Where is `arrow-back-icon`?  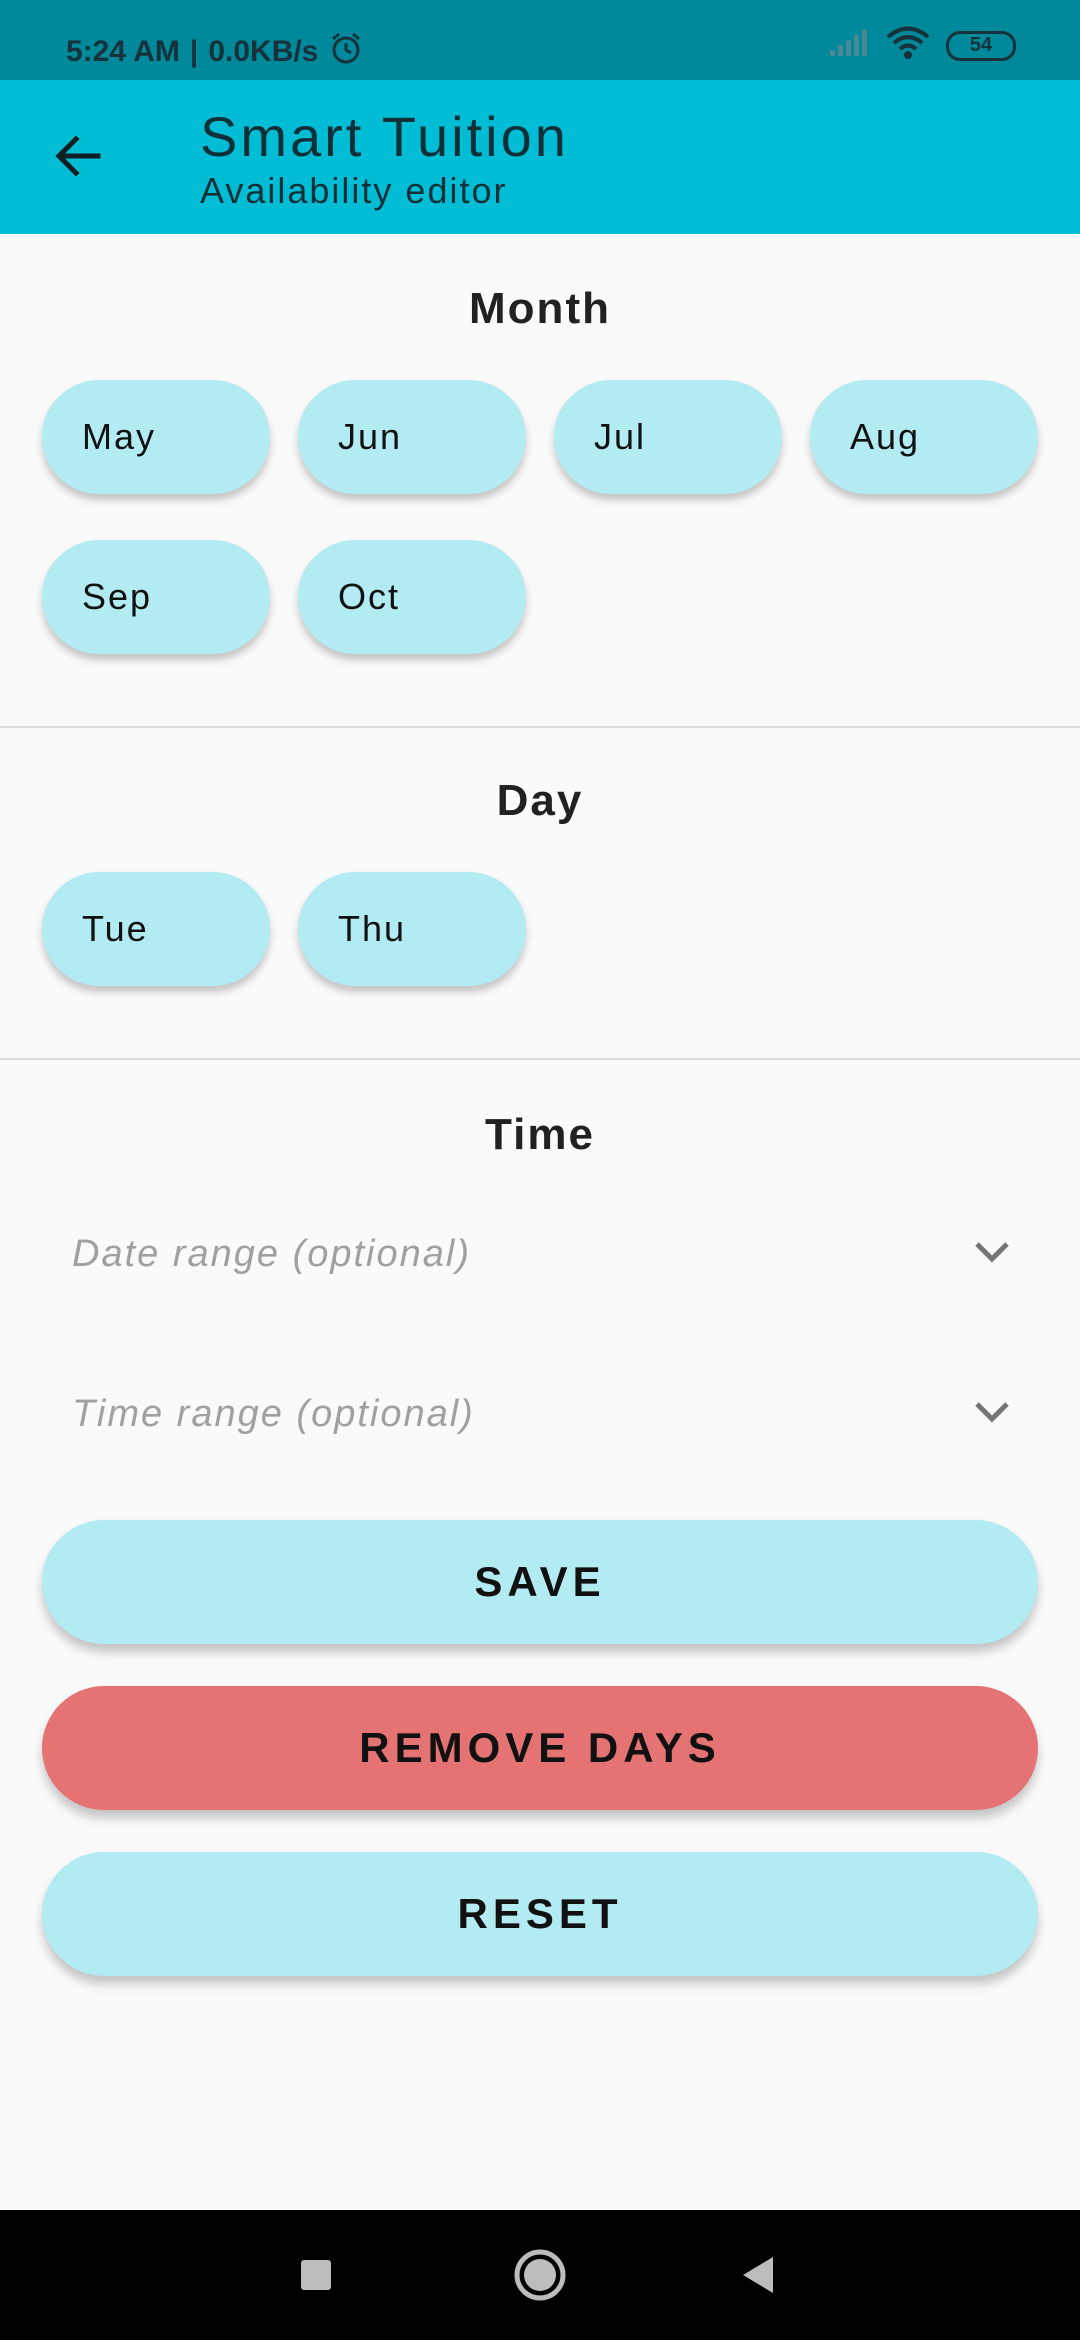
arrow-back-icon is located at coordinates (78, 158).